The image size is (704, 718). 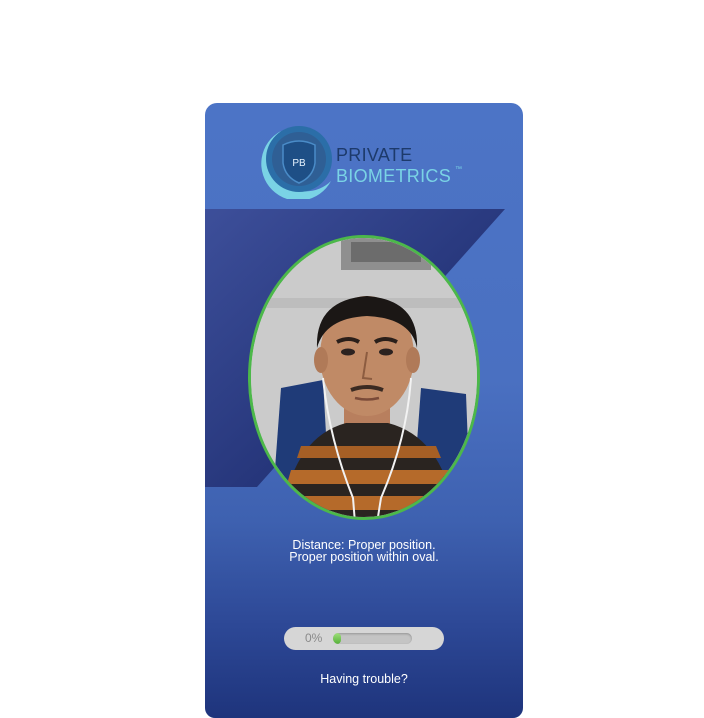 I want to click on logo-emblem-icon: PB, so click(x=296, y=162).